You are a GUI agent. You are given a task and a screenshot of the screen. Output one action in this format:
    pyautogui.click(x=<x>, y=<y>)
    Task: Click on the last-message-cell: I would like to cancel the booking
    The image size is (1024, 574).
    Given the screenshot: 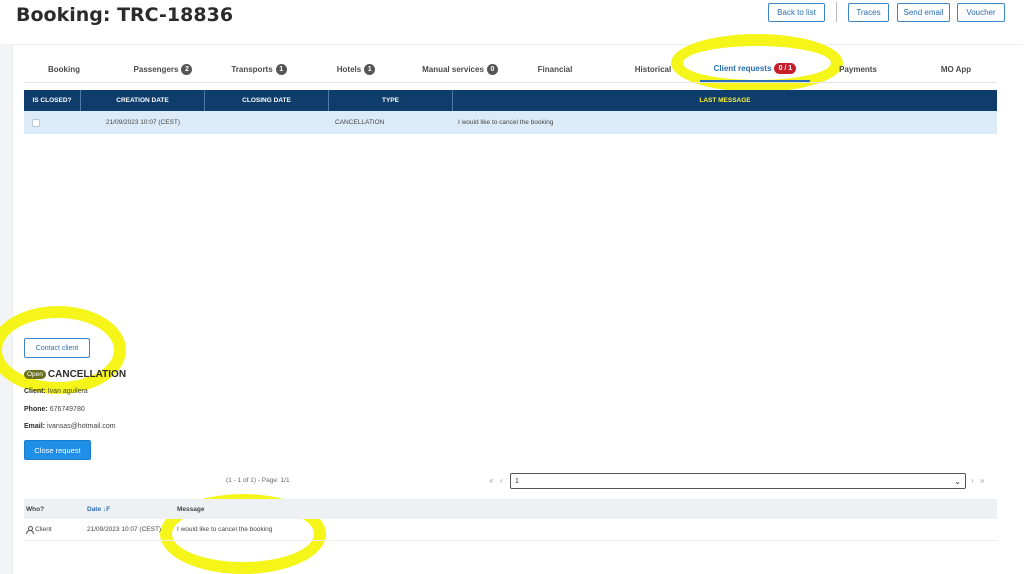 What is the action you would take?
    pyautogui.click(x=506, y=122)
    